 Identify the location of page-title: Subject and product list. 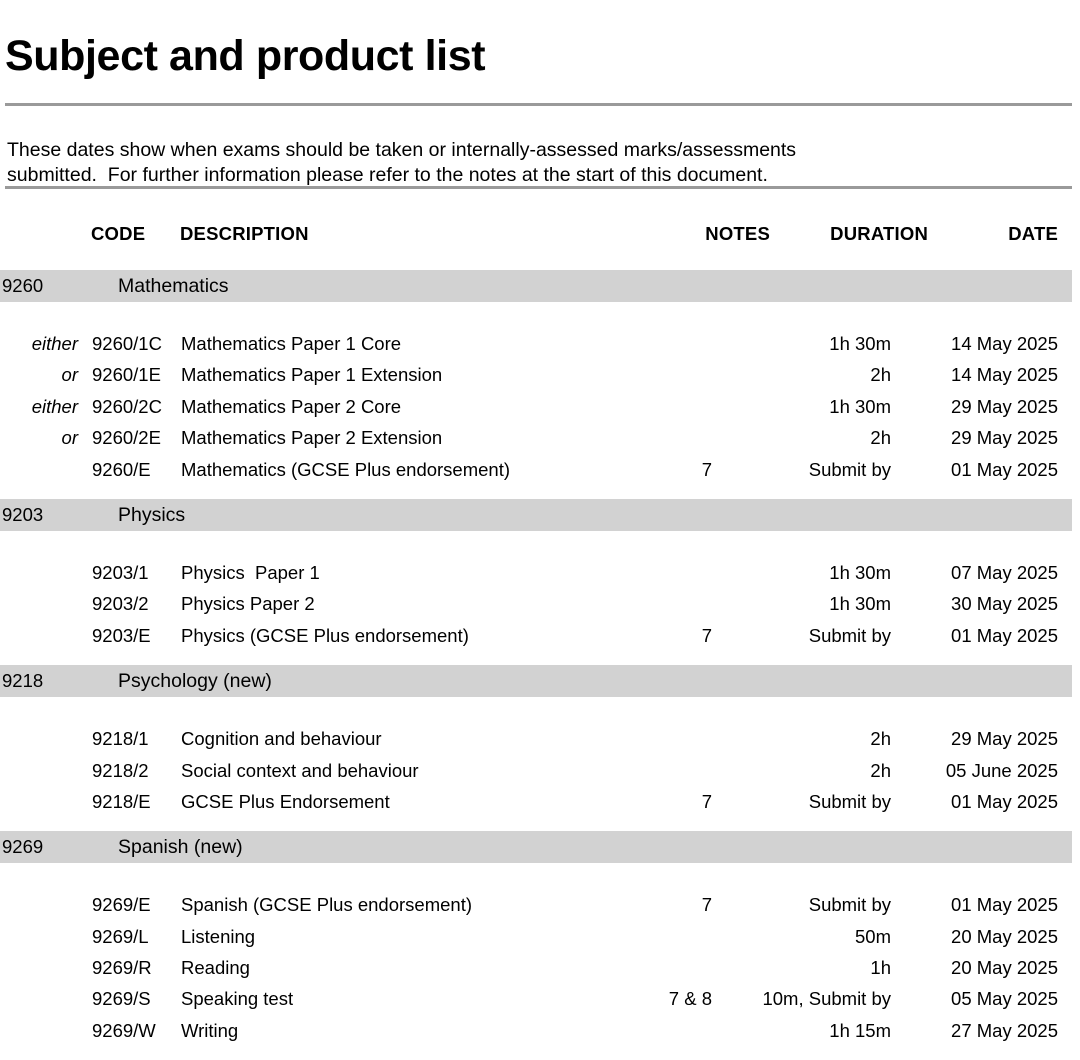
(245, 55).